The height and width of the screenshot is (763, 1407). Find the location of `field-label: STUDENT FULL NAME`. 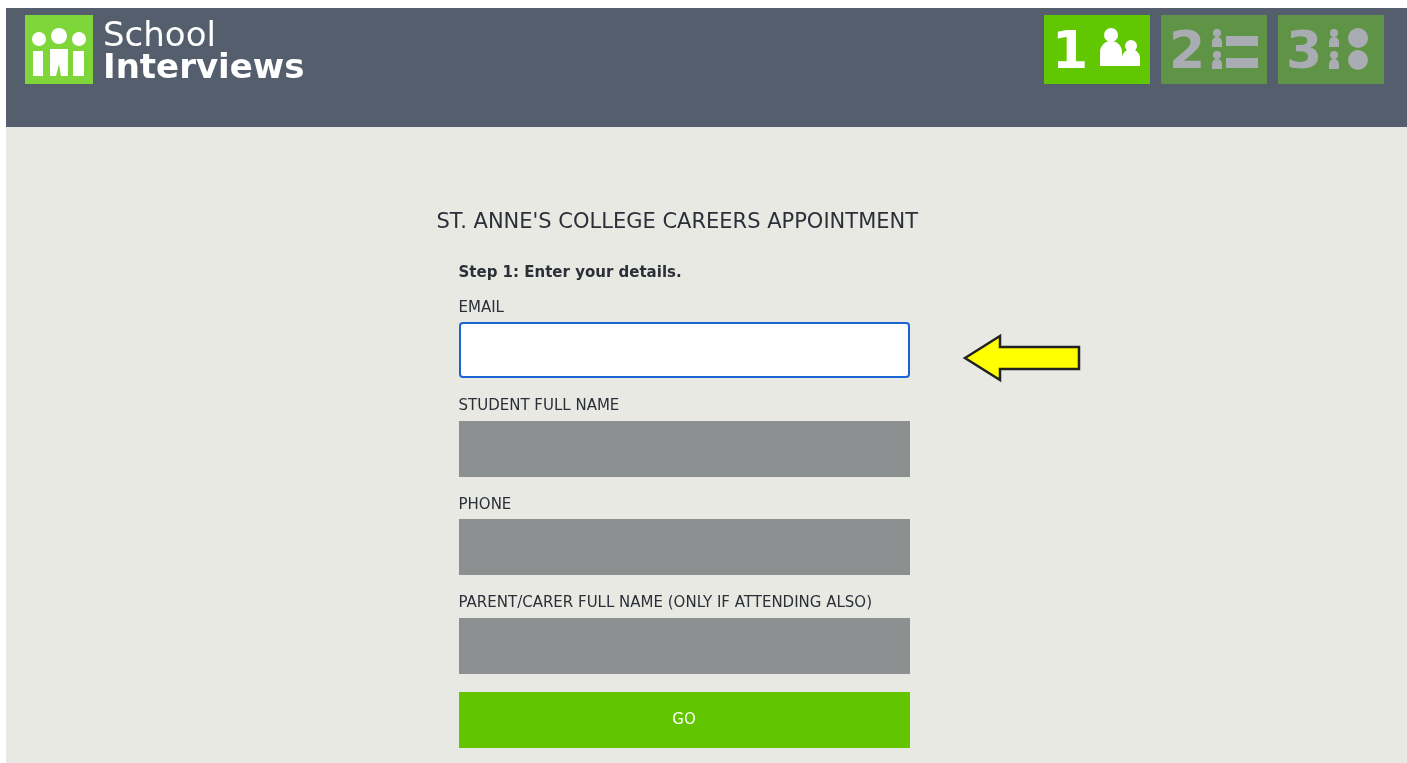

field-label: STUDENT FULL NAME is located at coordinates (539, 405).